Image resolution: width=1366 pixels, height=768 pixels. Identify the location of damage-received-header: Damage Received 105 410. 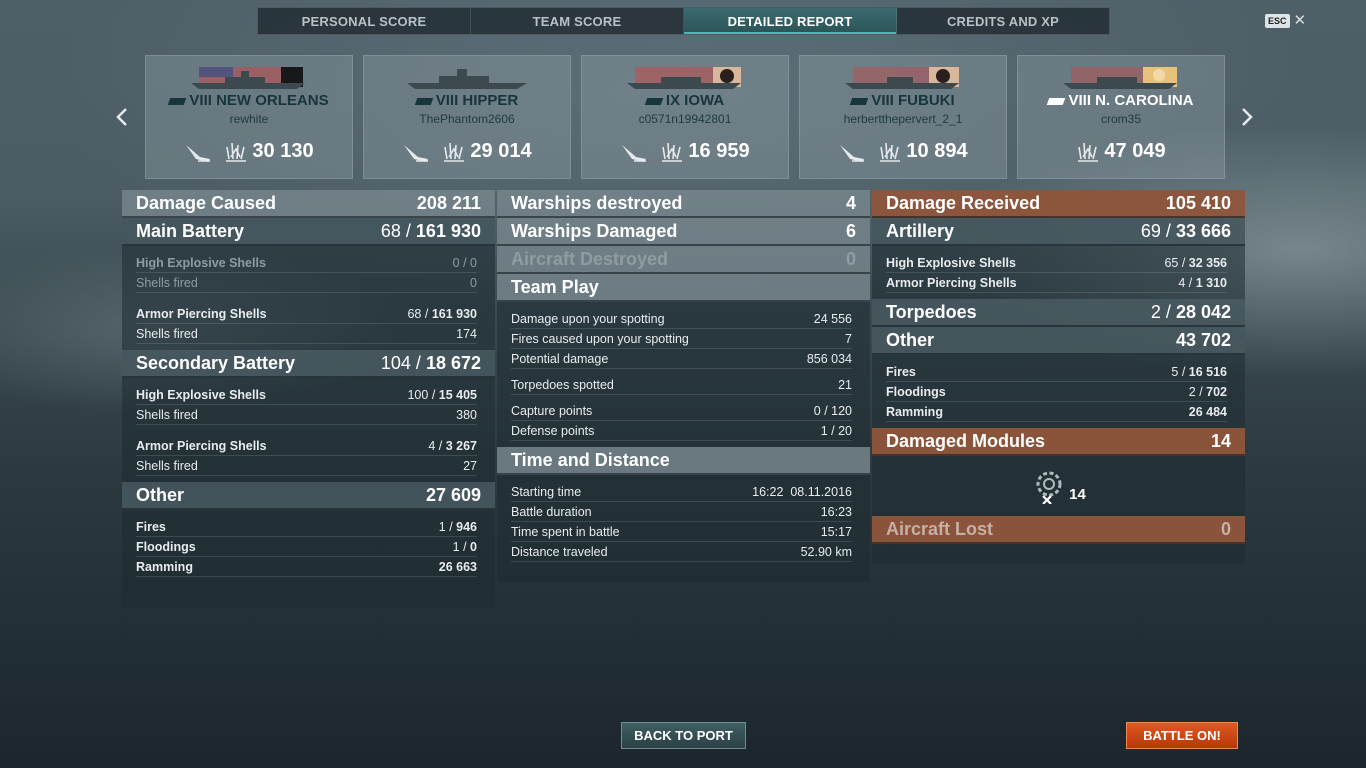
(1058, 204).